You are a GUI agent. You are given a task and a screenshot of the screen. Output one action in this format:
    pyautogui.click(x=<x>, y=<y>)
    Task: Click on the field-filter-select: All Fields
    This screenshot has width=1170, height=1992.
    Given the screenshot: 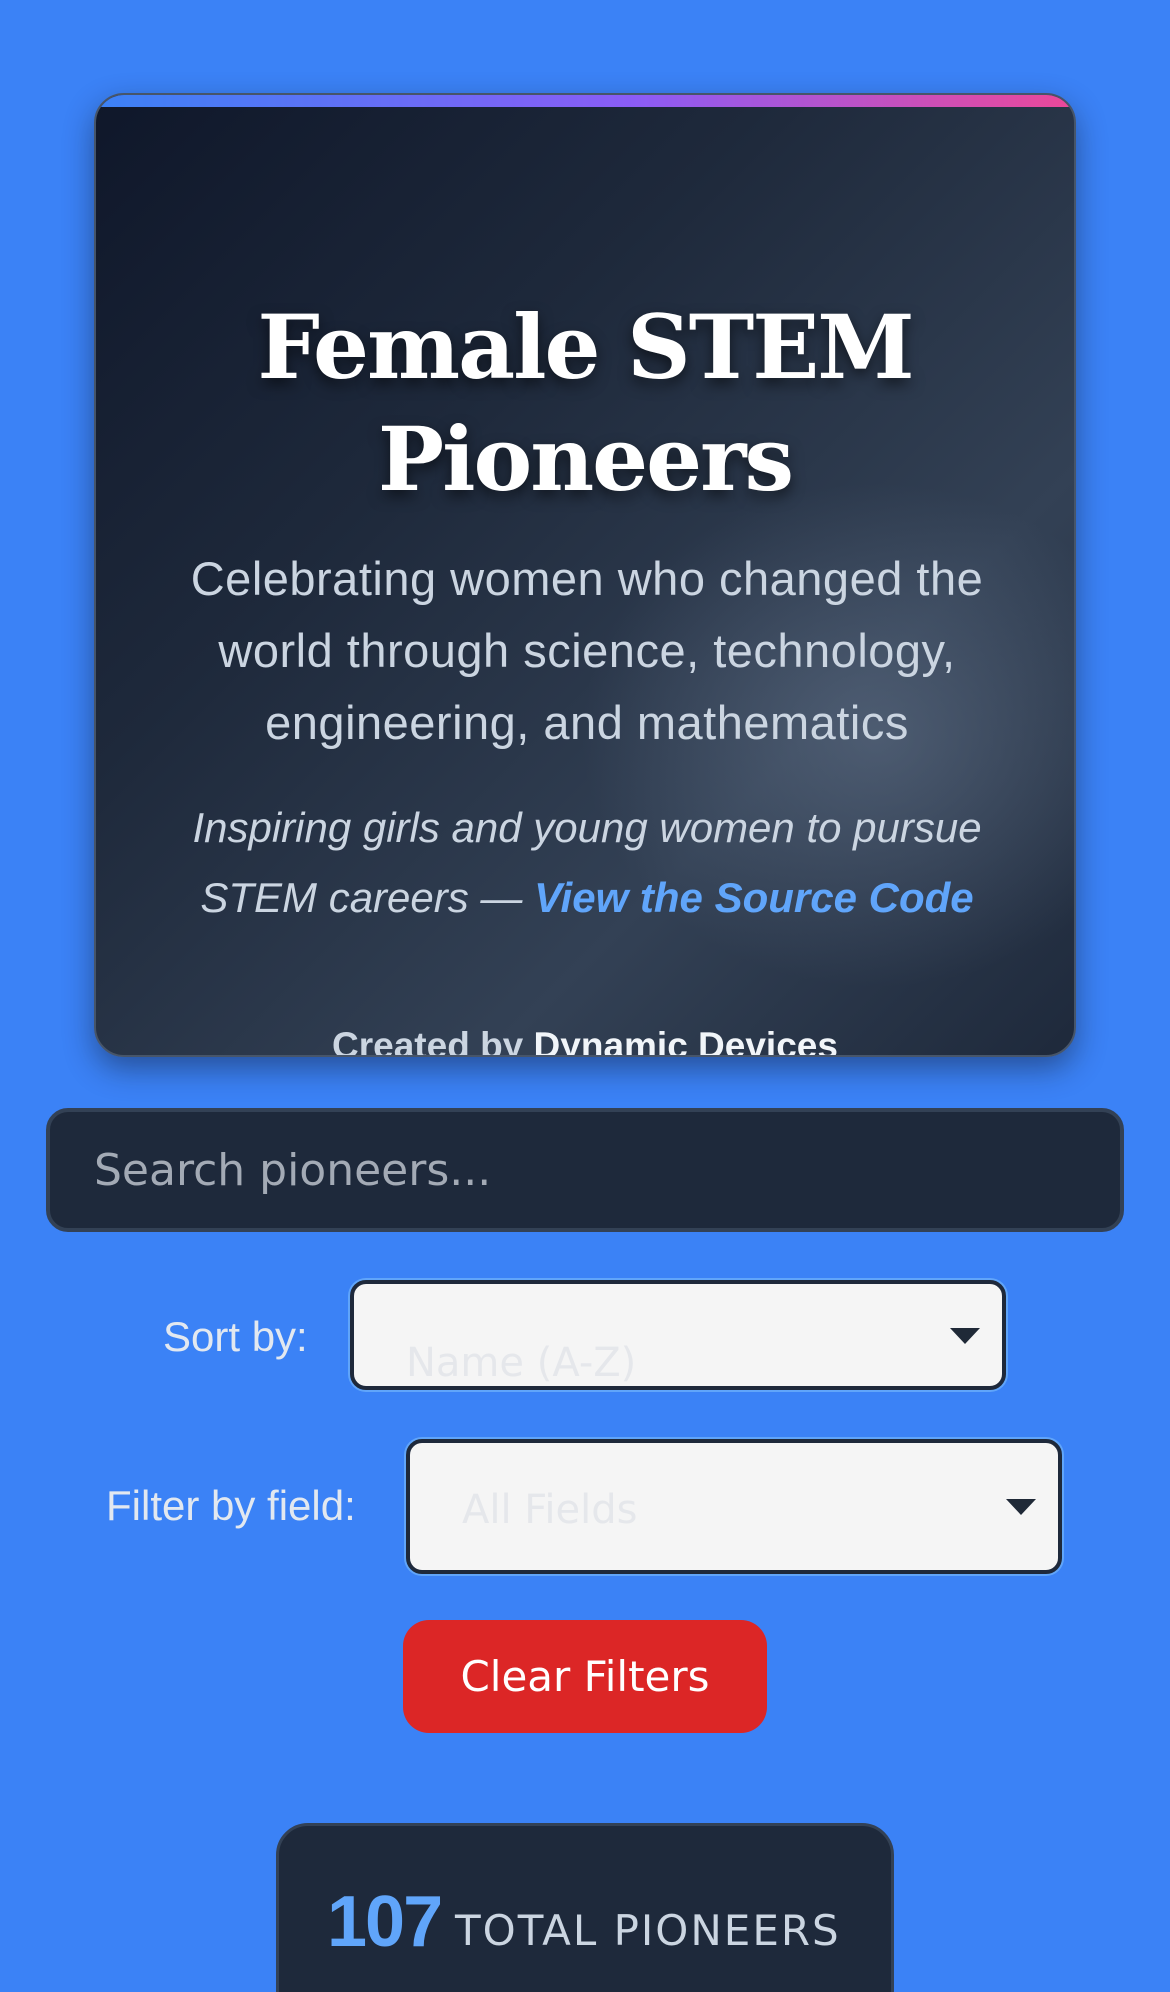 What is the action you would take?
    pyautogui.click(x=734, y=1506)
    